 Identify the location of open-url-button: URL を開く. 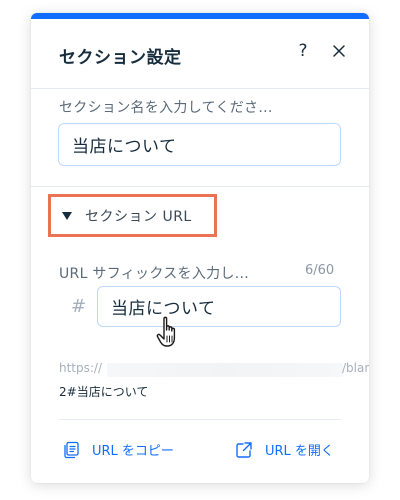
(284, 449).